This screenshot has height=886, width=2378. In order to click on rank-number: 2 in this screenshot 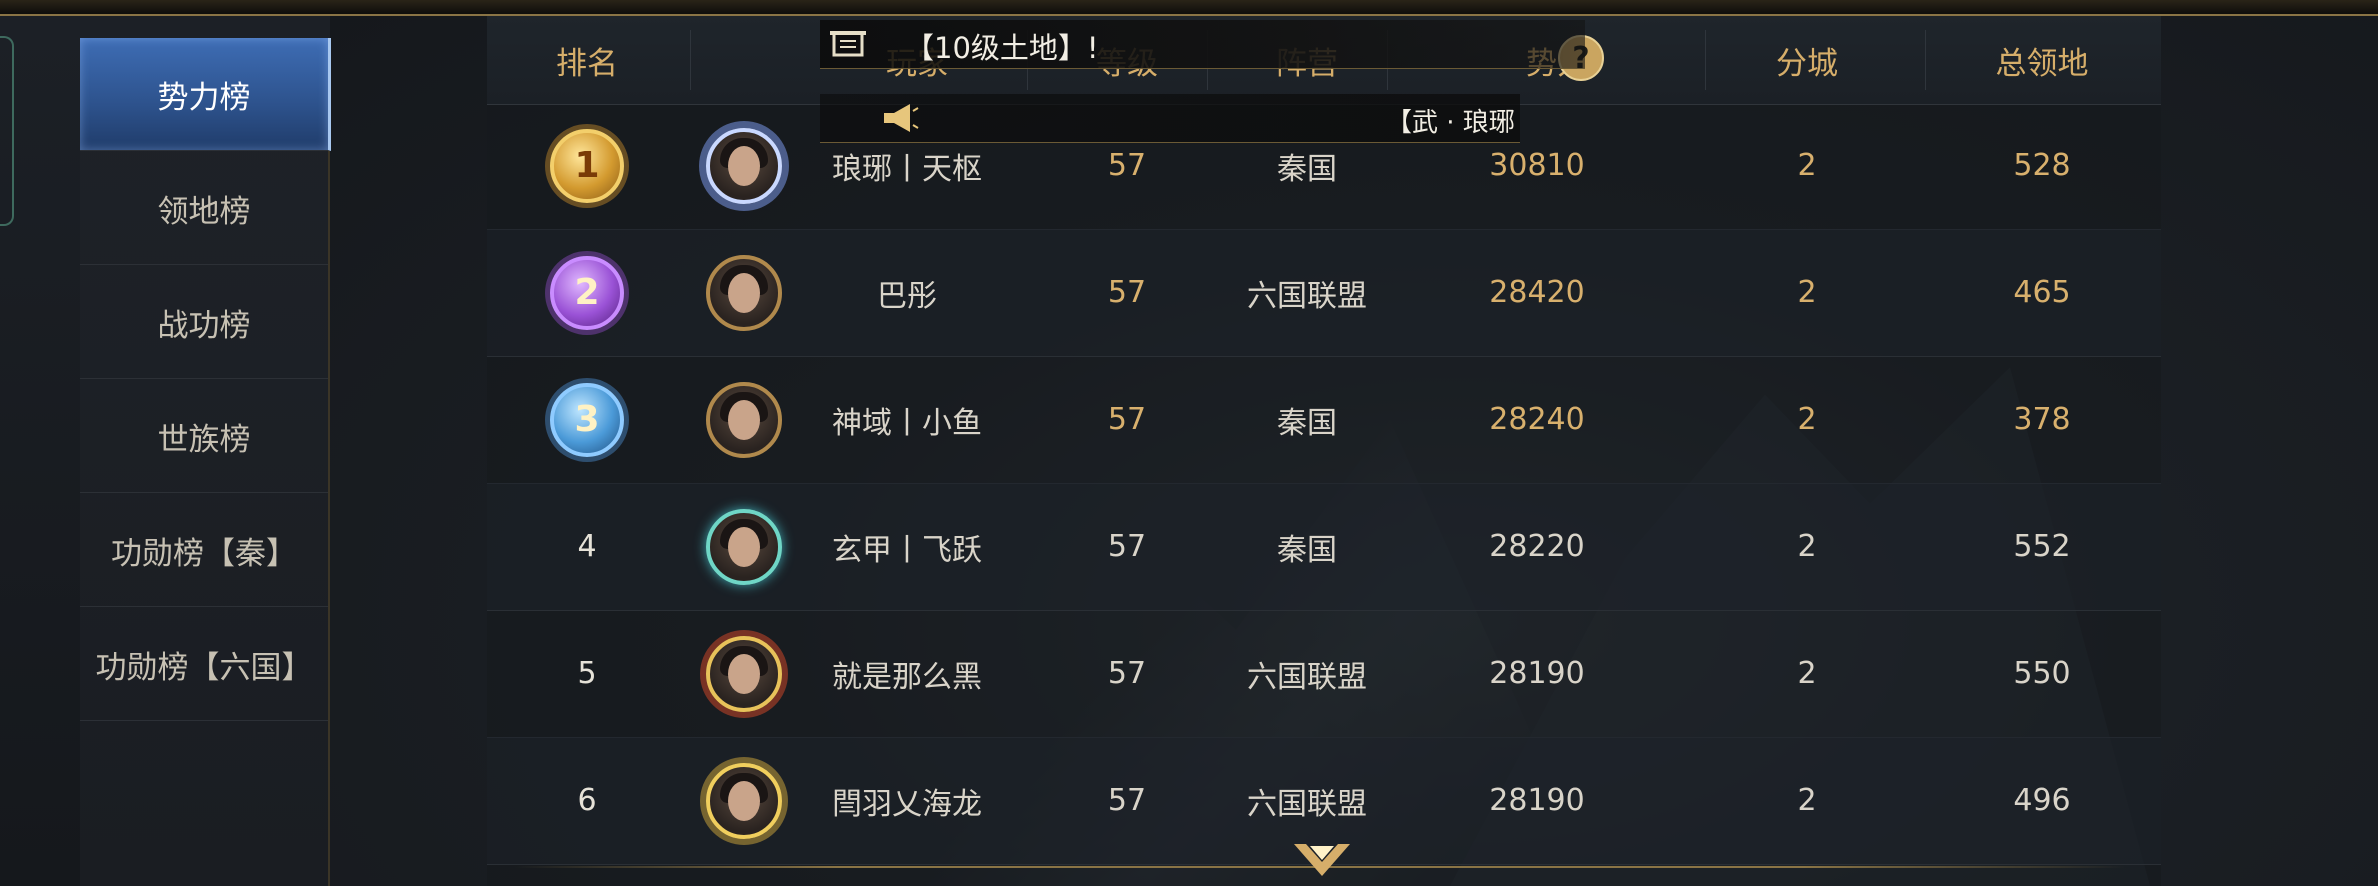, I will do `click(587, 292)`.